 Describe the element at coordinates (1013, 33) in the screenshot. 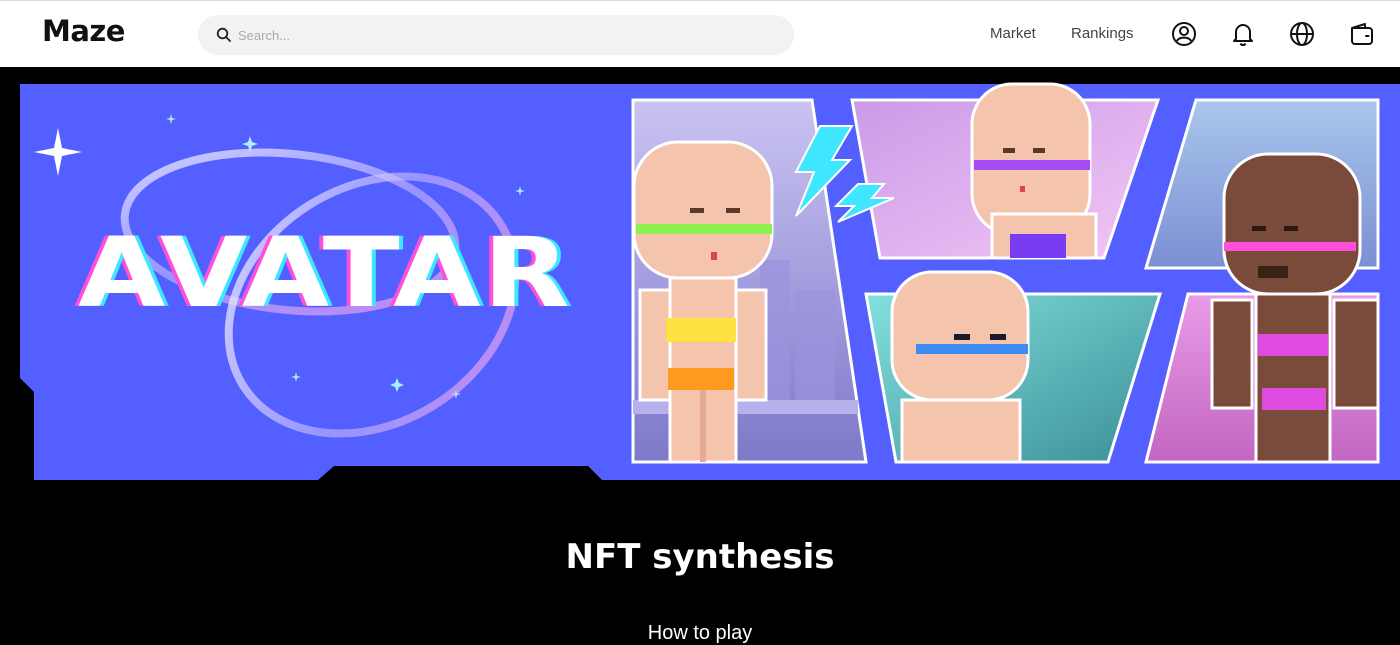

I see `nav-market-link: Market` at that location.